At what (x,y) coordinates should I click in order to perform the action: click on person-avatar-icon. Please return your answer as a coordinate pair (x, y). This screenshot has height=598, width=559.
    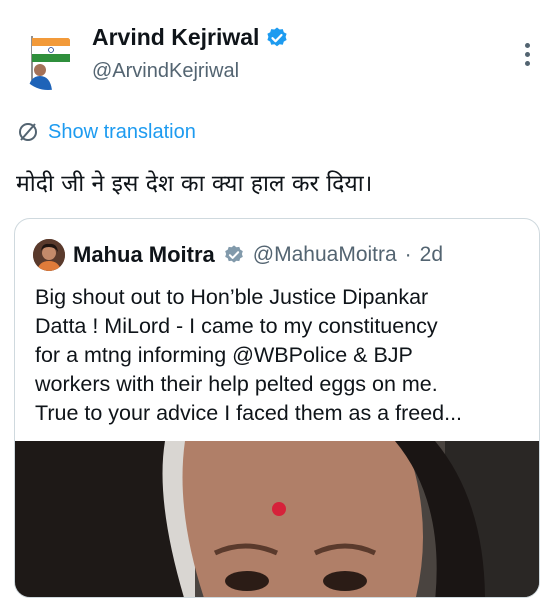
    Looking at the image, I should click on (49, 255).